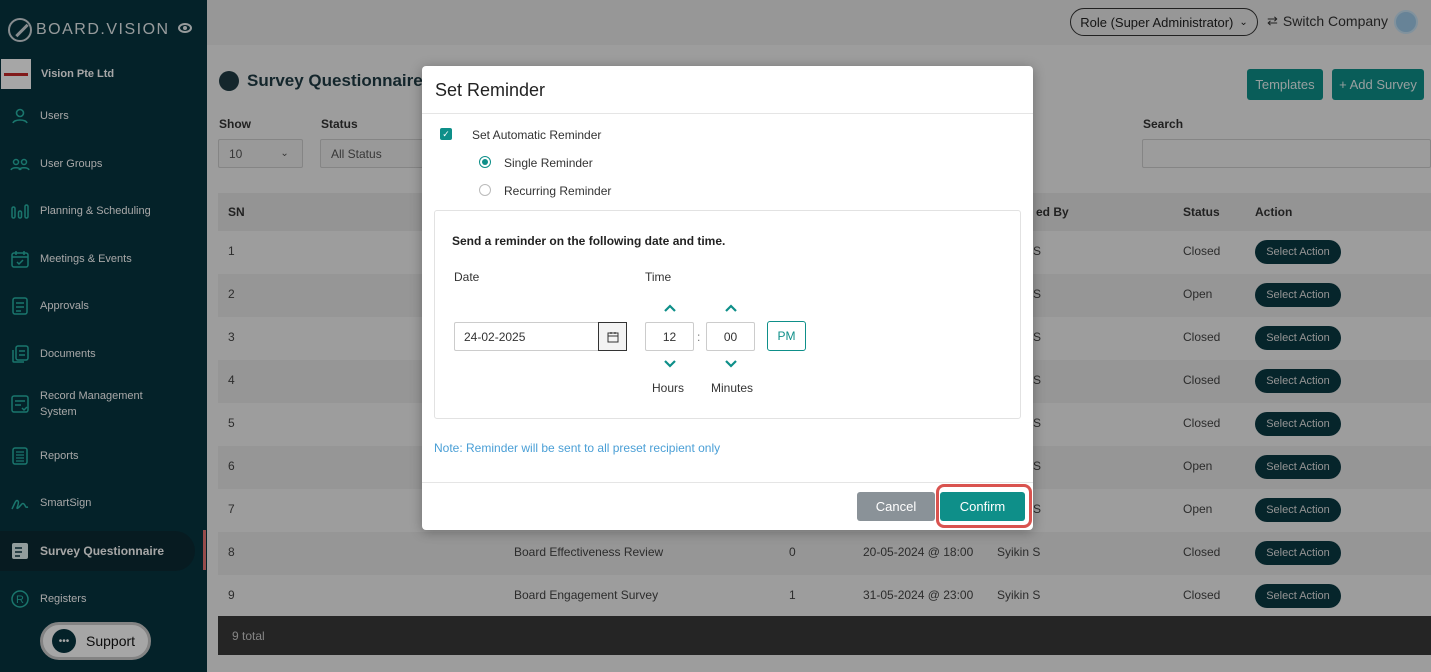  What do you see at coordinates (669, 336) in the screenshot?
I see `hours-input: 12` at bounding box center [669, 336].